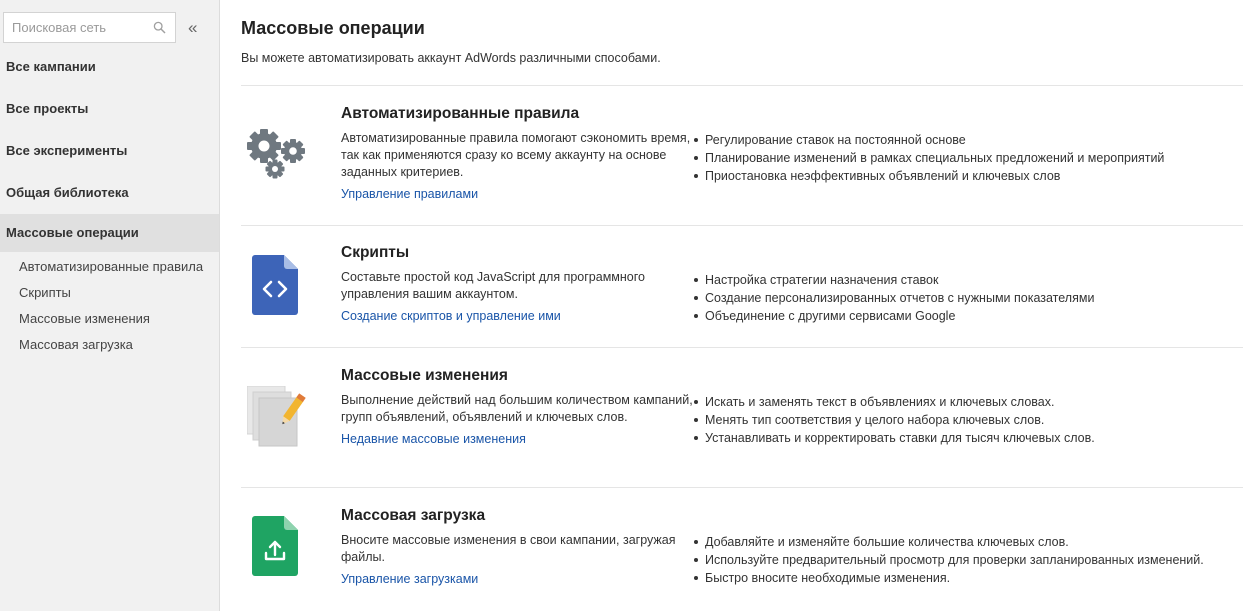  I want to click on nav-item-all-drafts: Все проекты, so click(109, 109).